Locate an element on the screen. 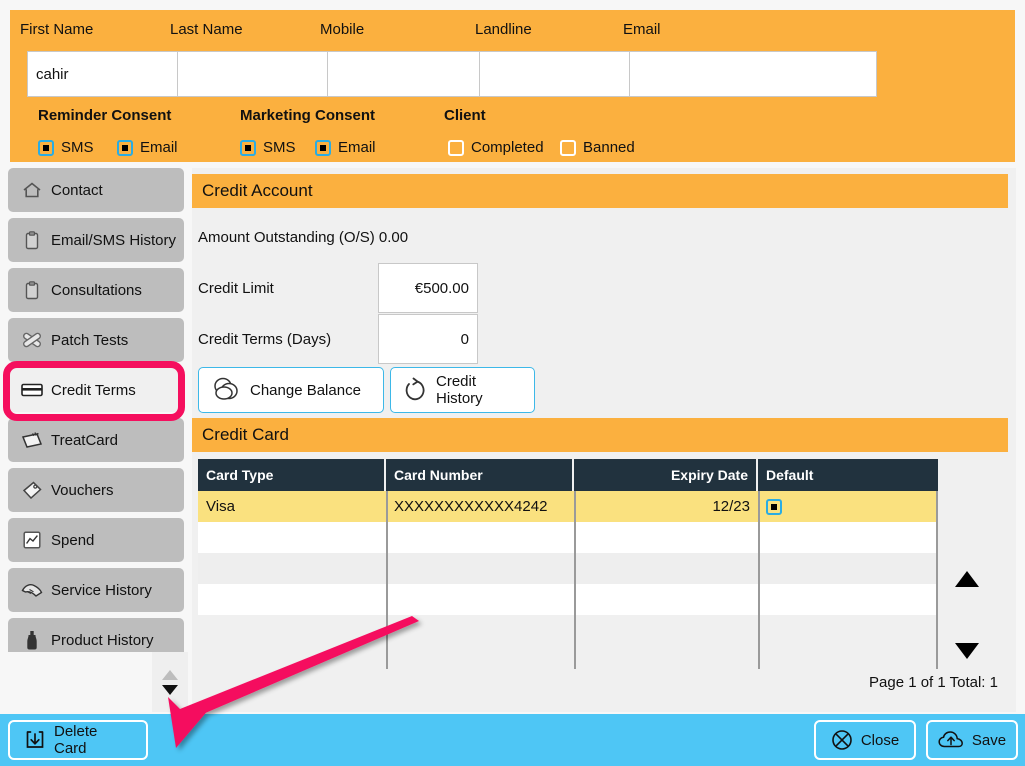 Image resolution: width=1025 pixels, height=766 pixels. button-label: Save is located at coordinates (989, 740).